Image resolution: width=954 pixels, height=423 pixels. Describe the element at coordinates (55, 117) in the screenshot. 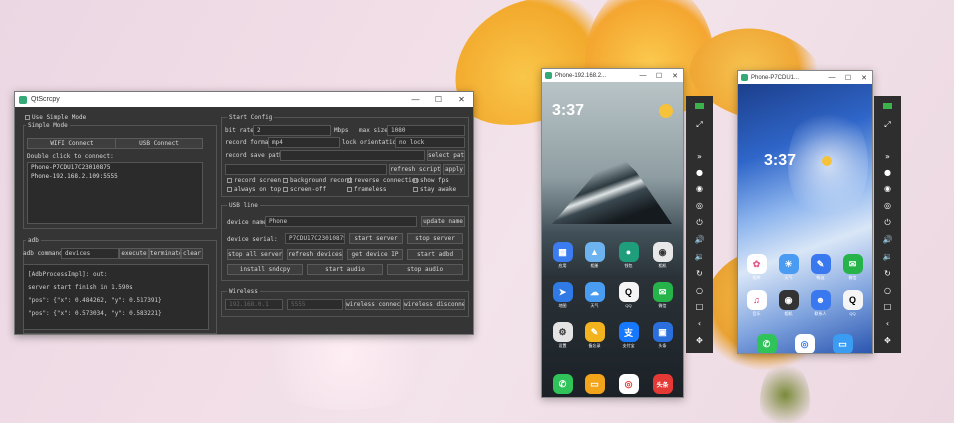

I see `use-simple-mode-checkbox: Use Simple Mode` at that location.